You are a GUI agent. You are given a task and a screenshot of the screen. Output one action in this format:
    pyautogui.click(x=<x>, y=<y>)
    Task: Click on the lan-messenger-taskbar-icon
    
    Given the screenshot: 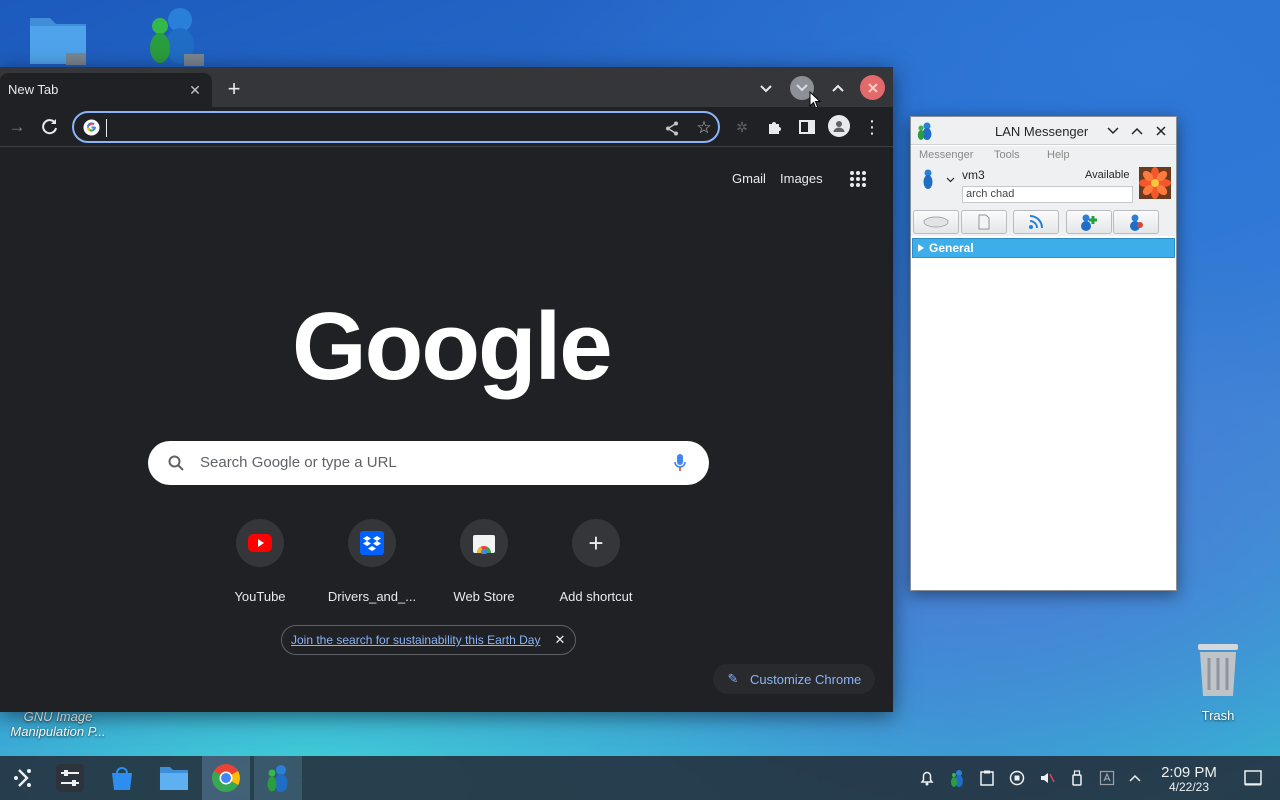 What is the action you would take?
    pyautogui.click(x=278, y=778)
    